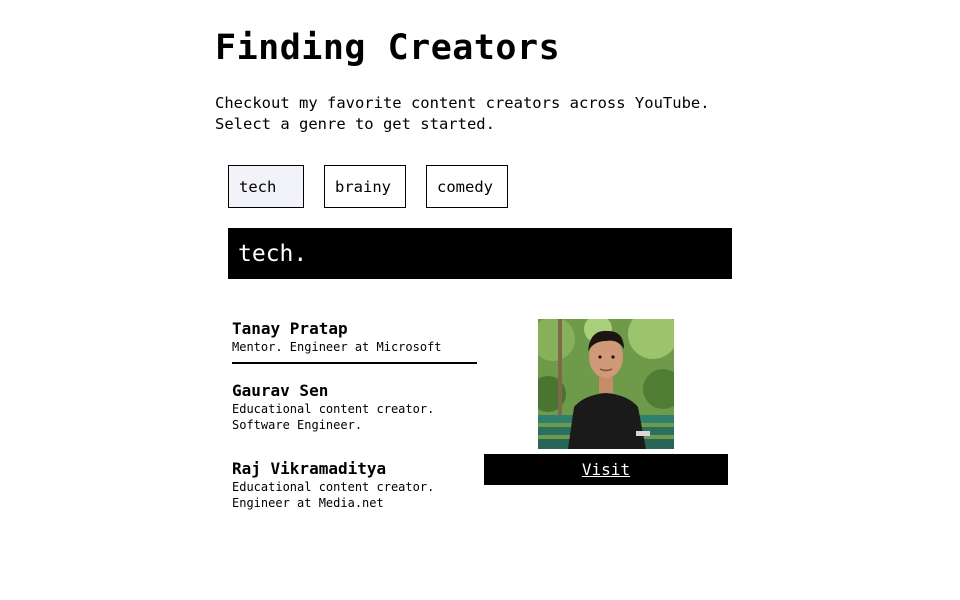 Image resolution: width=960 pixels, height=600 pixels. Describe the element at coordinates (467, 186) in the screenshot. I see `genre-button-comedy: comedy` at that location.